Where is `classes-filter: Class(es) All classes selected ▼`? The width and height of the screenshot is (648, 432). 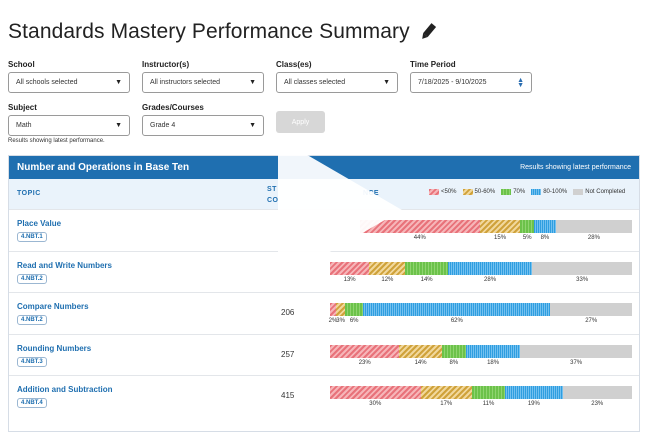
classes-filter: Class(es) All classes selected ▼ is located at coordinates (337, 76).